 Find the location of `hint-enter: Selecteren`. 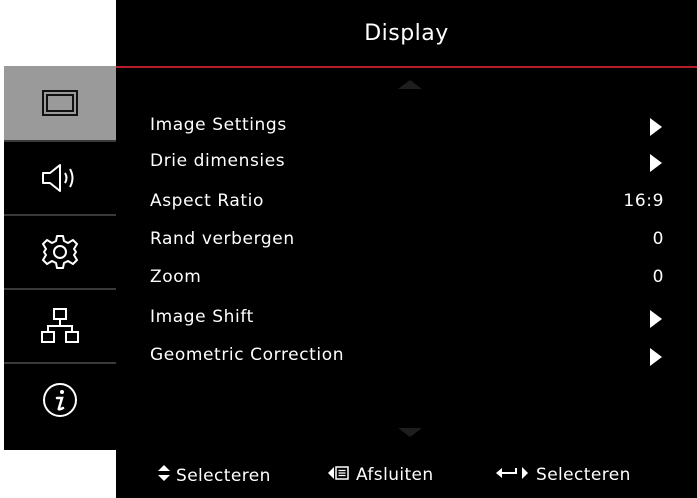

hint-enter: Selecteren is located at coordinates (563, 475).